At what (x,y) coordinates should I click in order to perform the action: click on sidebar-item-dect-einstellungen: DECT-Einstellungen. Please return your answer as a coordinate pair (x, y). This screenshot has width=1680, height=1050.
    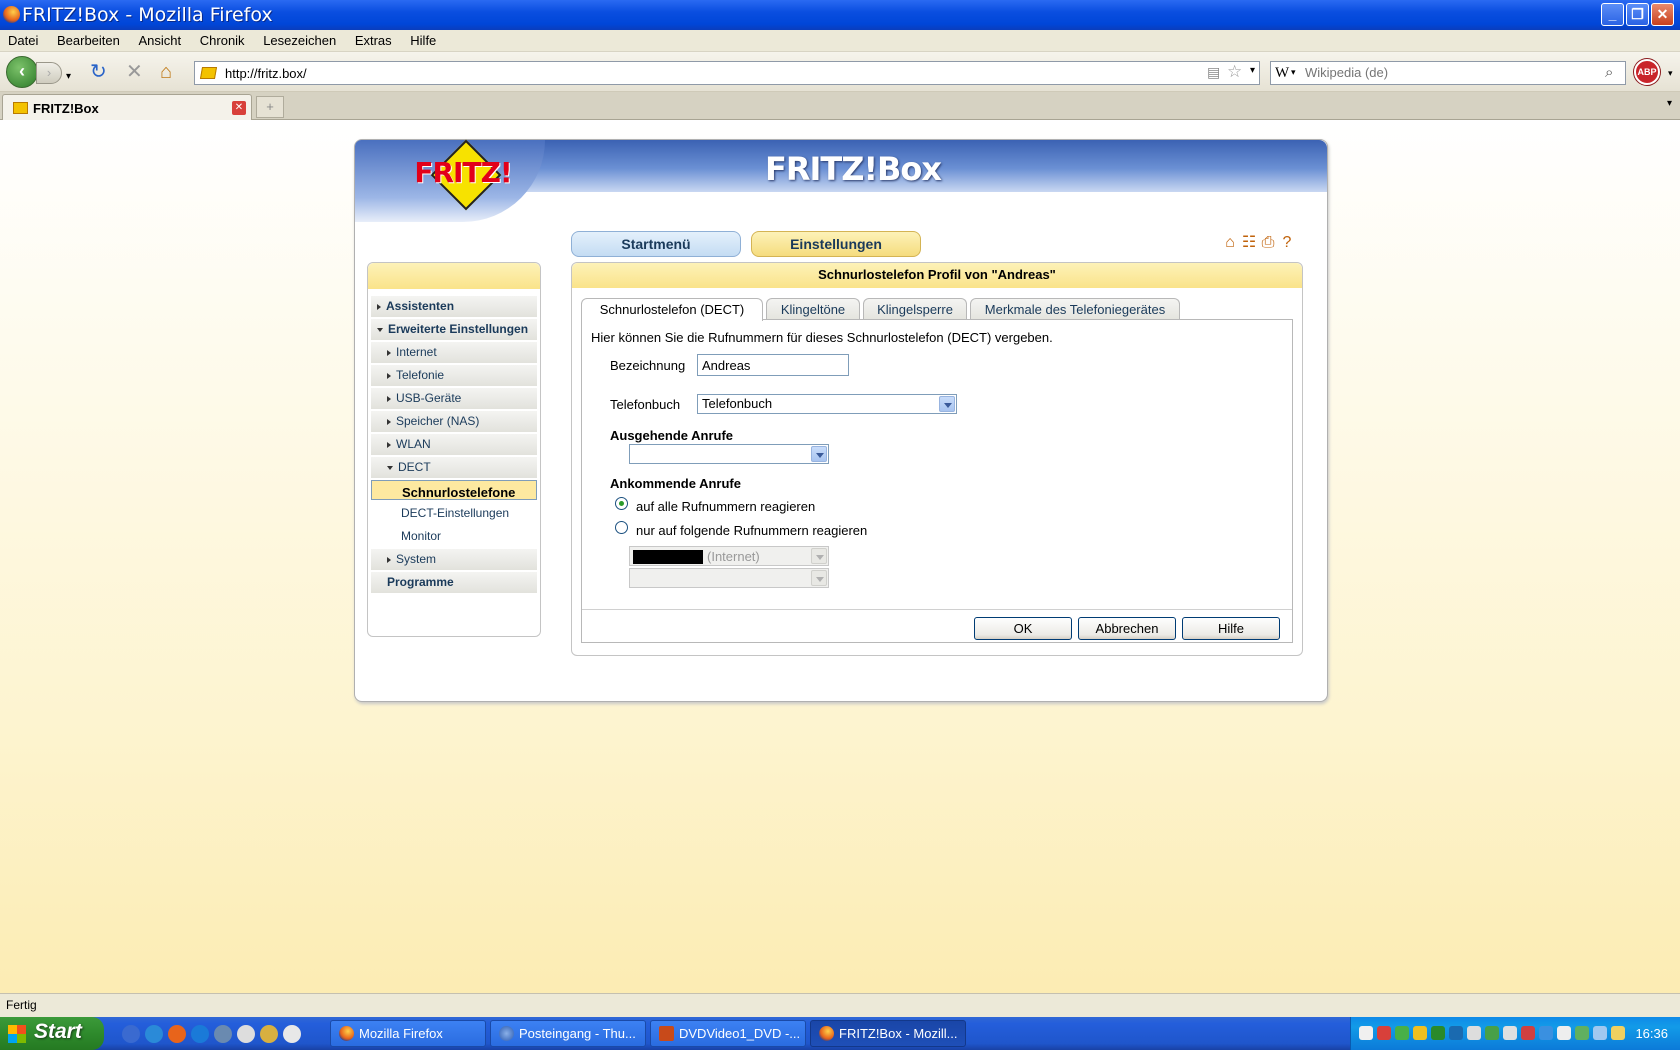
    Looking at the image, I should click on (454, 514).